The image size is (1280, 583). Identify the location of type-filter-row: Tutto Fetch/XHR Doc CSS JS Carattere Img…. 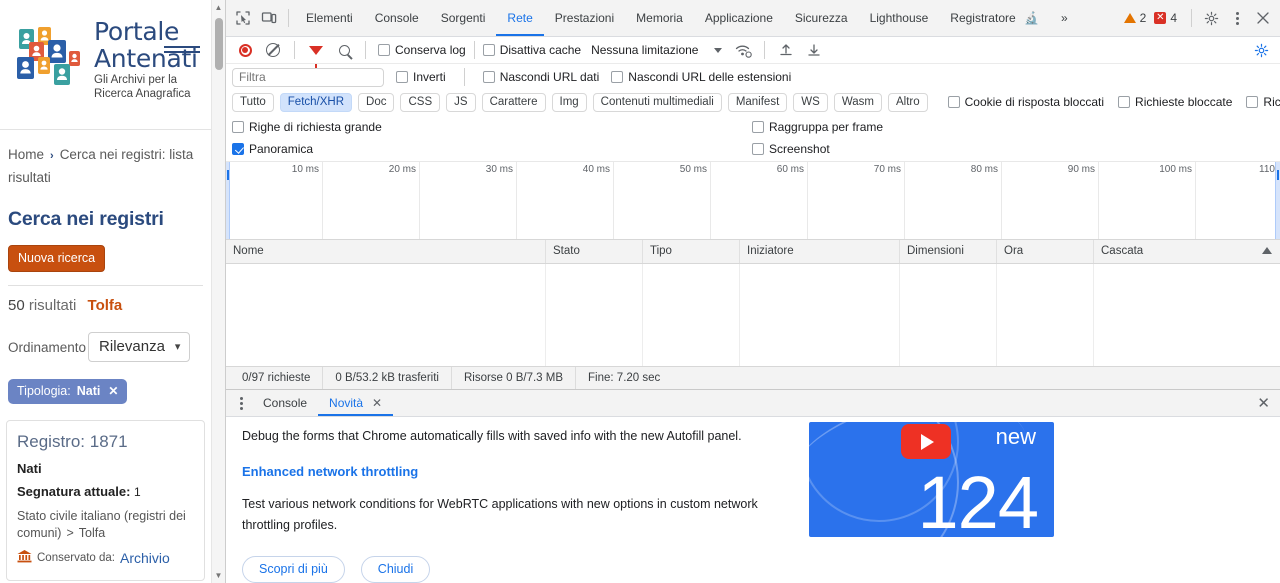
(753, 102).